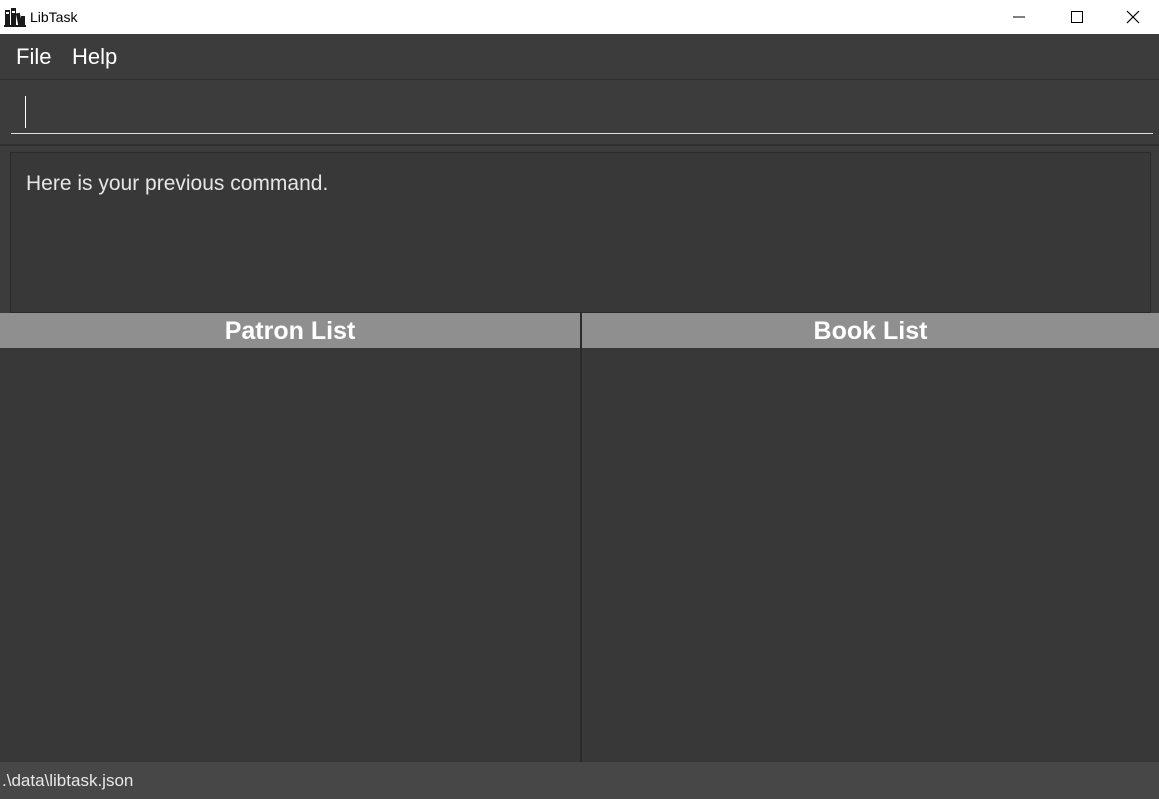 This screenshot has height=799, width=1159. What do you see at coordinates (870, 330) in the screenshot?
I see `book-list-header: Book List` at bounding box center [870, 330].